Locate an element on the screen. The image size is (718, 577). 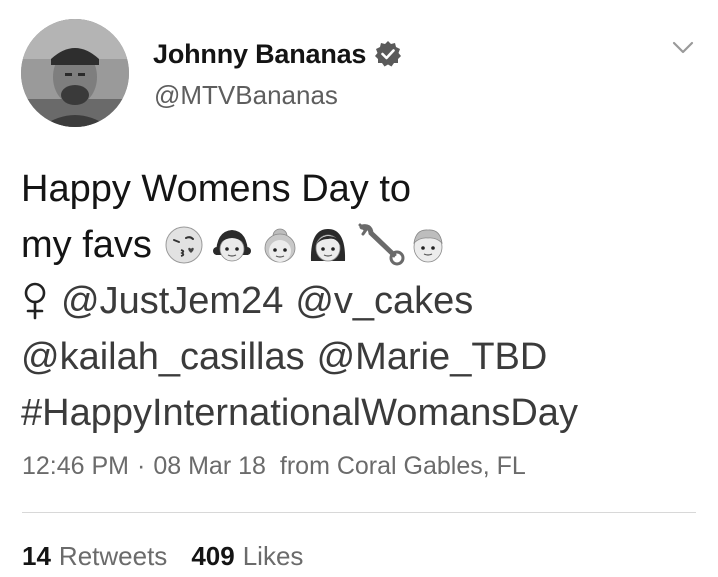
likes-stat: 409 Likes is located at coordinates (247, 556).